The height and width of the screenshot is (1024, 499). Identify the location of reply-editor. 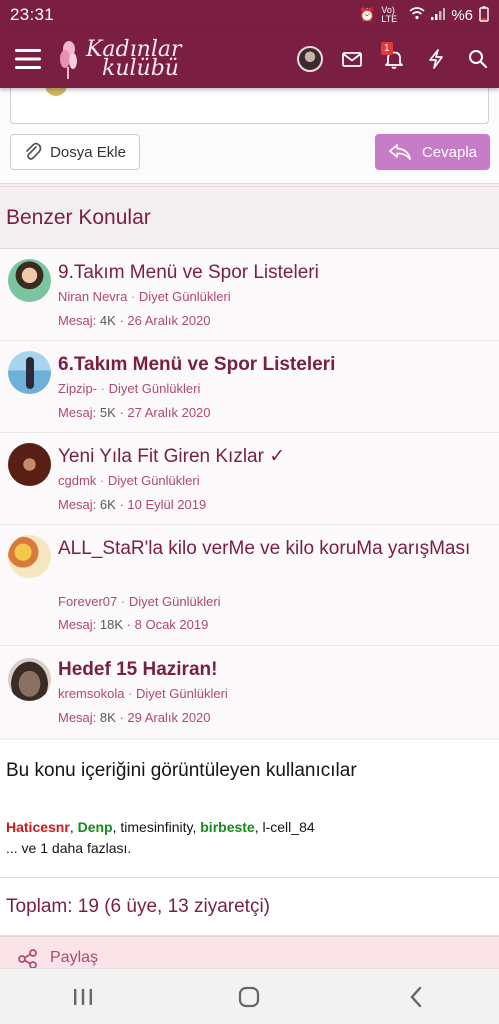
(249, 103).